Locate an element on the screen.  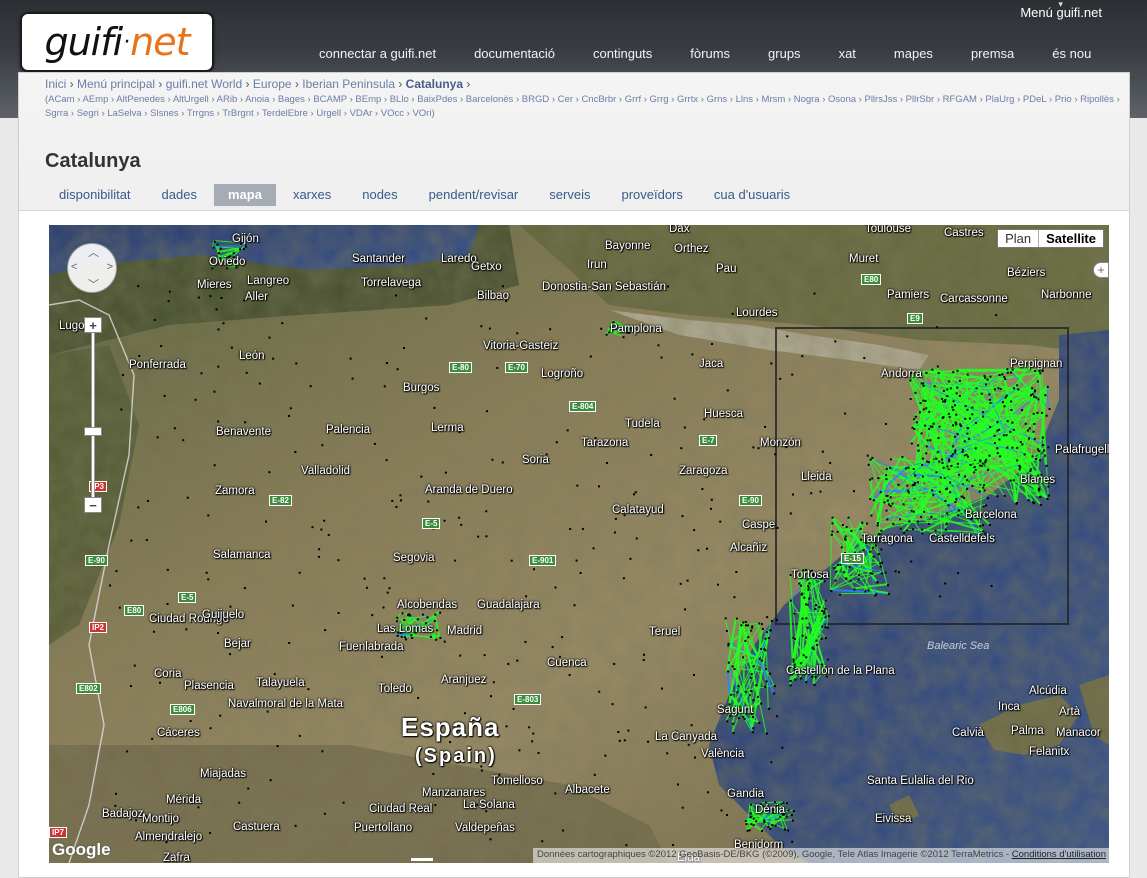
subzone-link: Bages is located at coordinates (291, 99).